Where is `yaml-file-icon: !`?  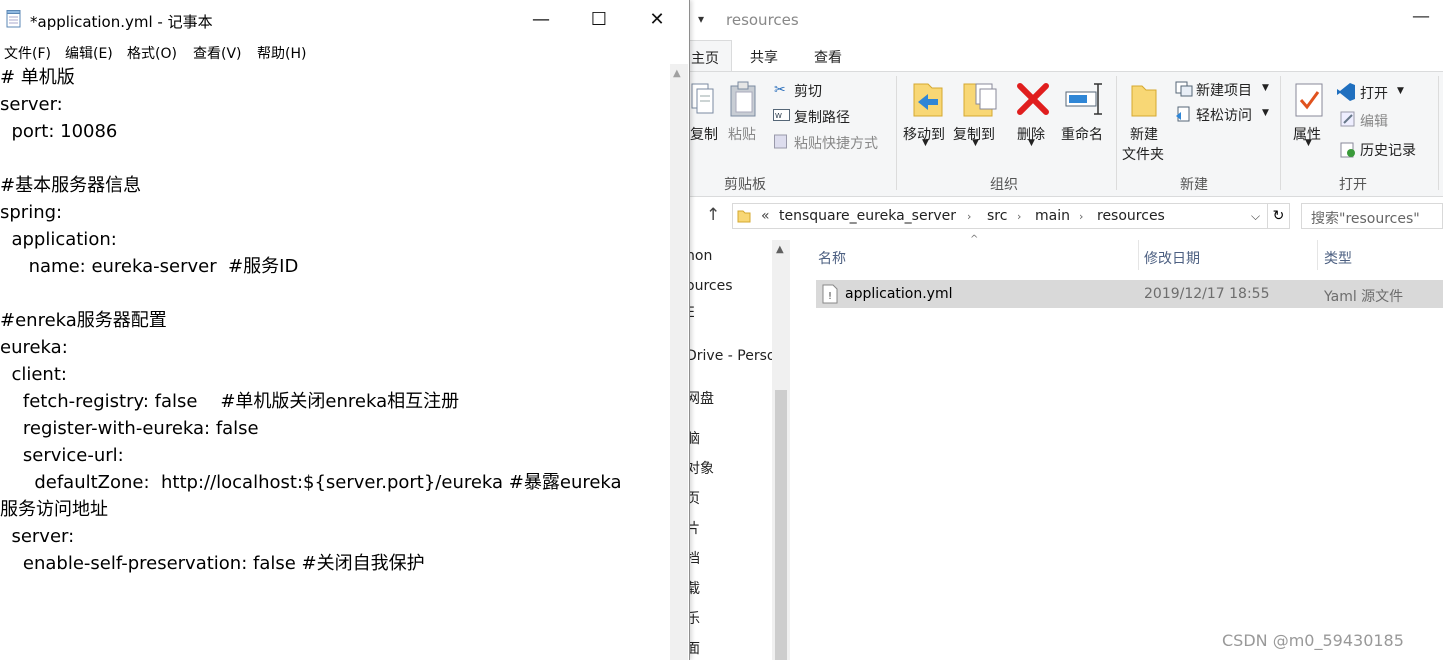
yaml-file-icon: ! is located at coordinates (830, 294).